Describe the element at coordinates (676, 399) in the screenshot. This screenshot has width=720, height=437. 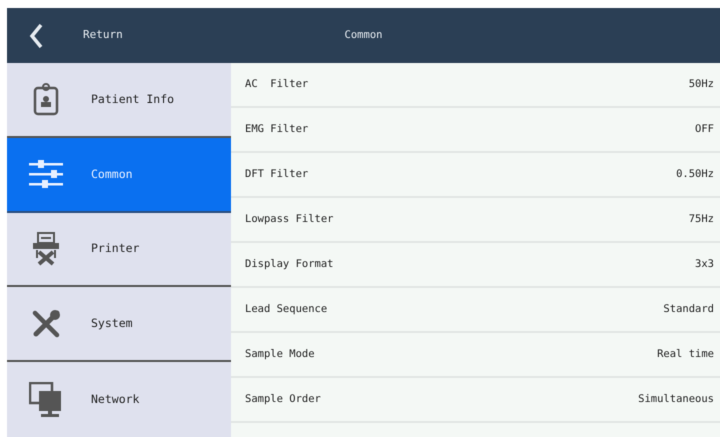
I see `setting-value: Simultaneous` at that location.